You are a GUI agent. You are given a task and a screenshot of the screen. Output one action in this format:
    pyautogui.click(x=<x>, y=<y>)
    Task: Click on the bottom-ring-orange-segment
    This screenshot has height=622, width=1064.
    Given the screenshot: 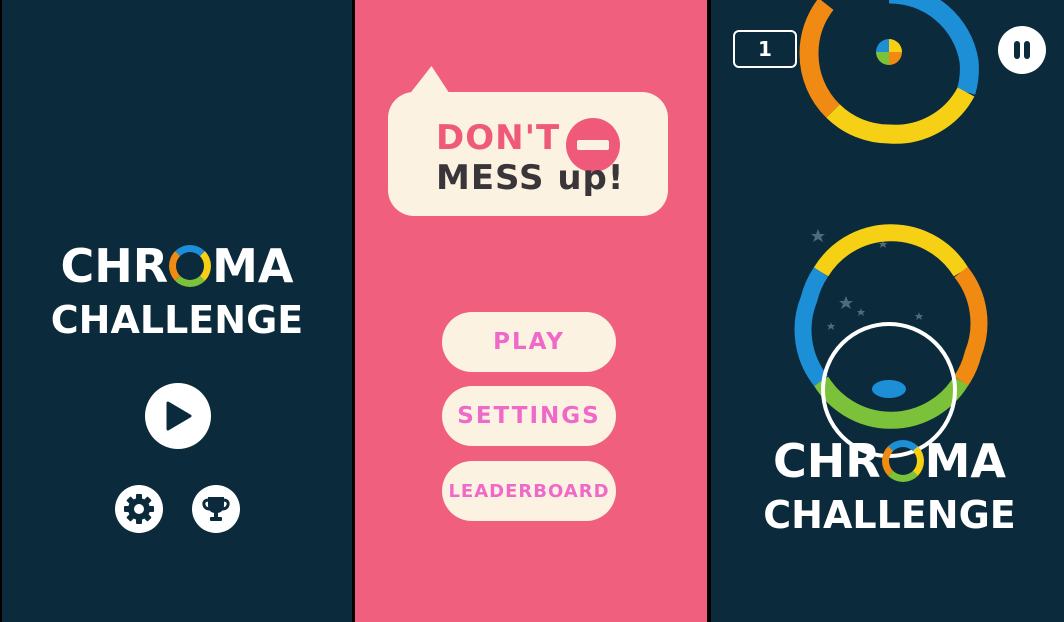 What is the action you would take?
    pyautogui.click(x=970, y=326)
    